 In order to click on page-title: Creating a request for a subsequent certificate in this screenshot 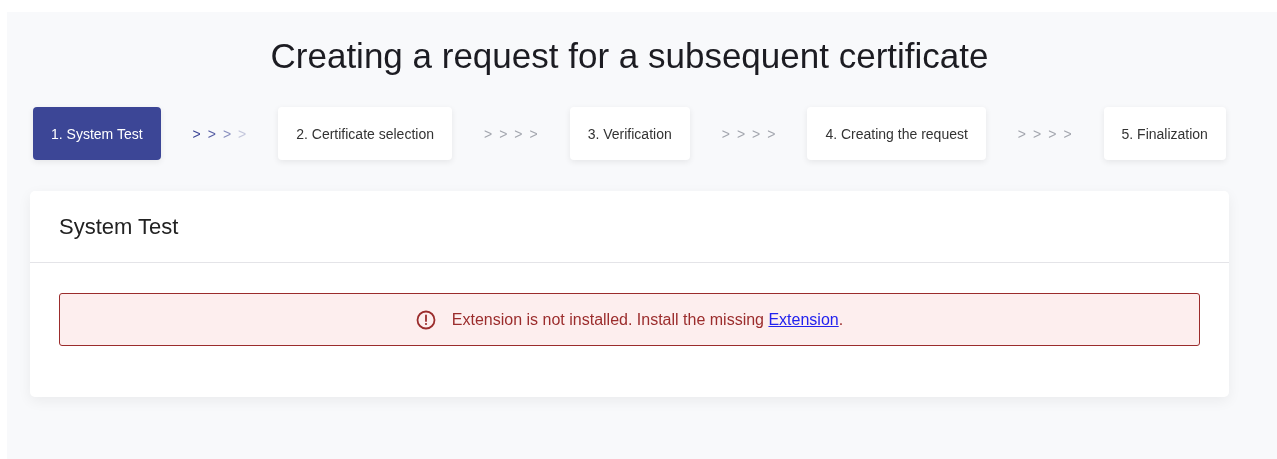, I will do `click(629, 56)`.